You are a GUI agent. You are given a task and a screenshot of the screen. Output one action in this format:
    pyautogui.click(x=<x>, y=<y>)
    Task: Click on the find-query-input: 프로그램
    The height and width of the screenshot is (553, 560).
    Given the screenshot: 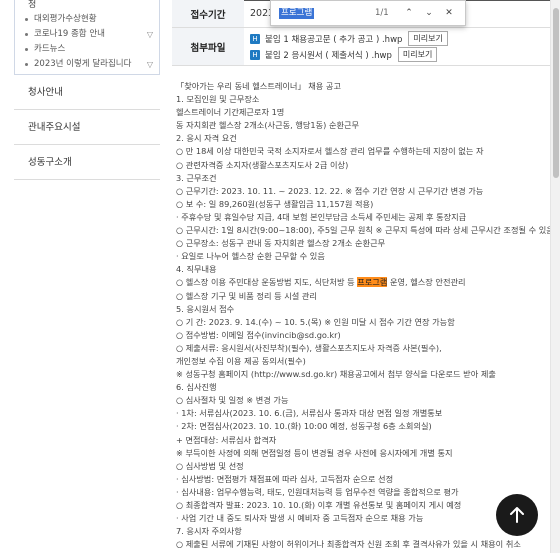 What is the action you would take?
    pyautogui.click(x=297, y=13)
    